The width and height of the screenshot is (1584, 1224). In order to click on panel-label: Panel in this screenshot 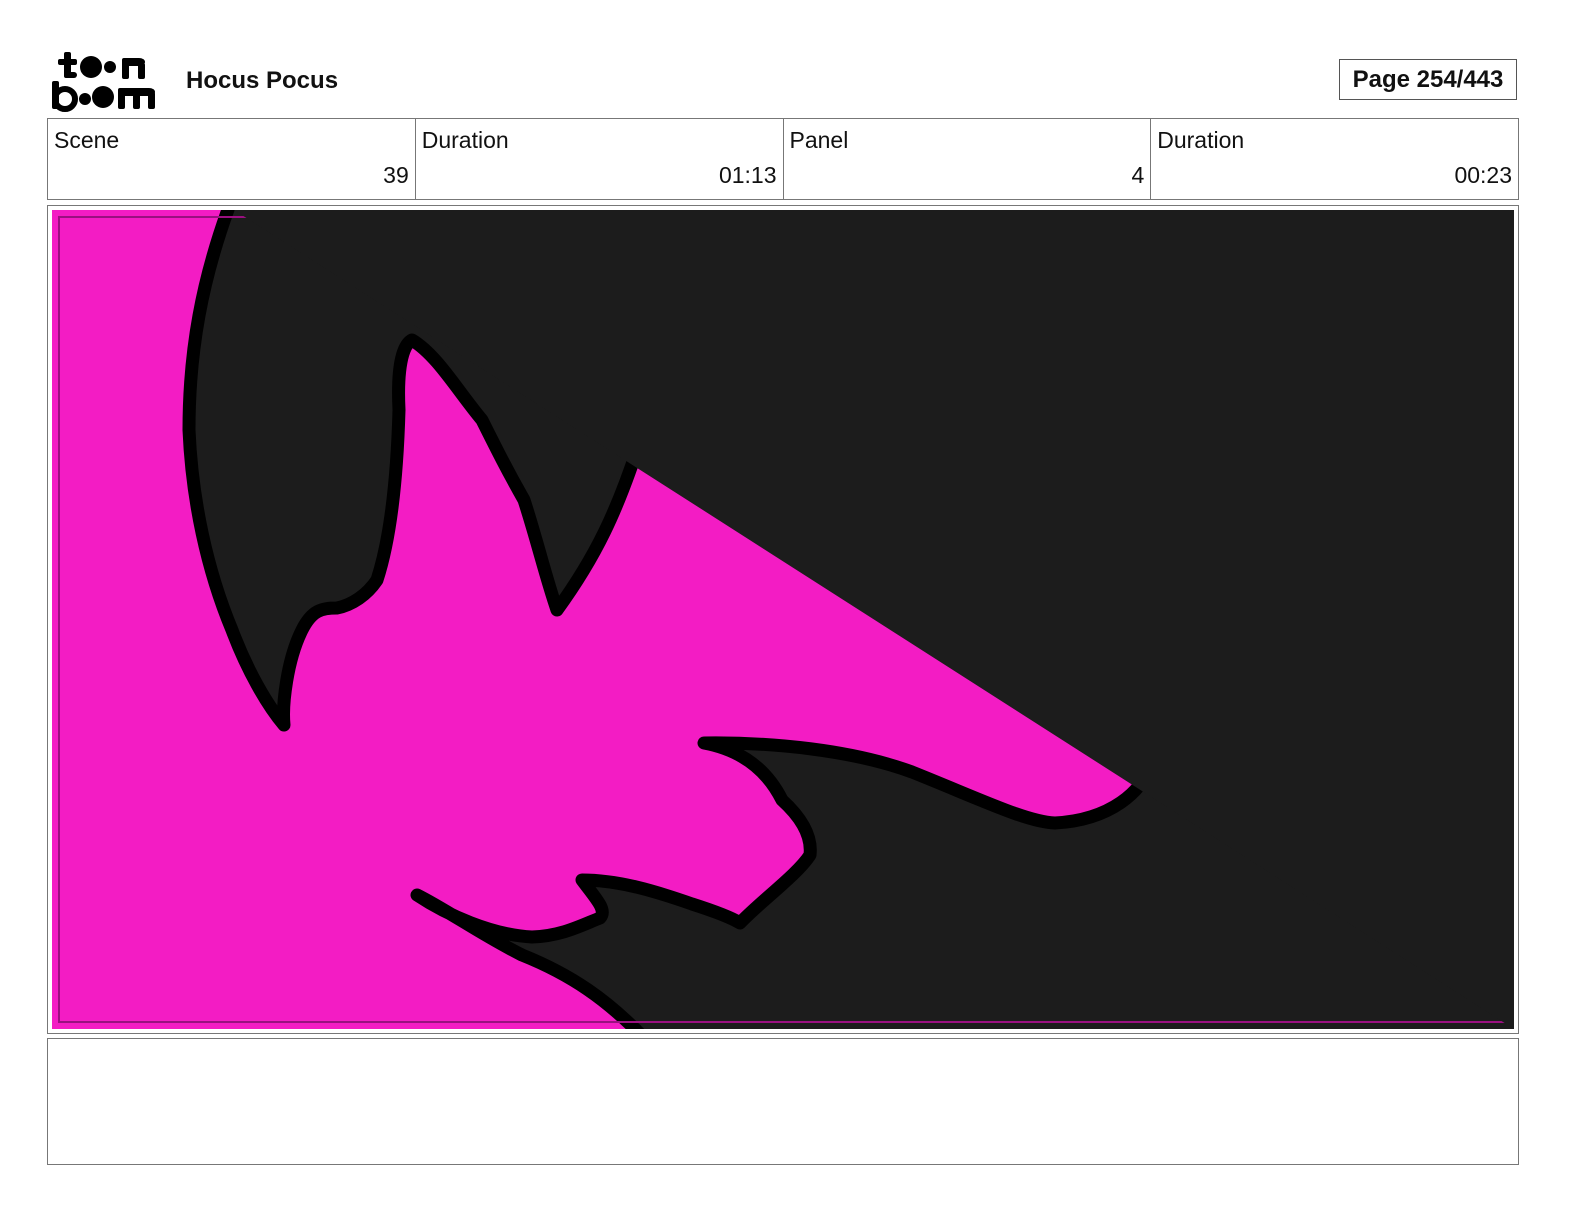, I will do `click(819, 140)`.